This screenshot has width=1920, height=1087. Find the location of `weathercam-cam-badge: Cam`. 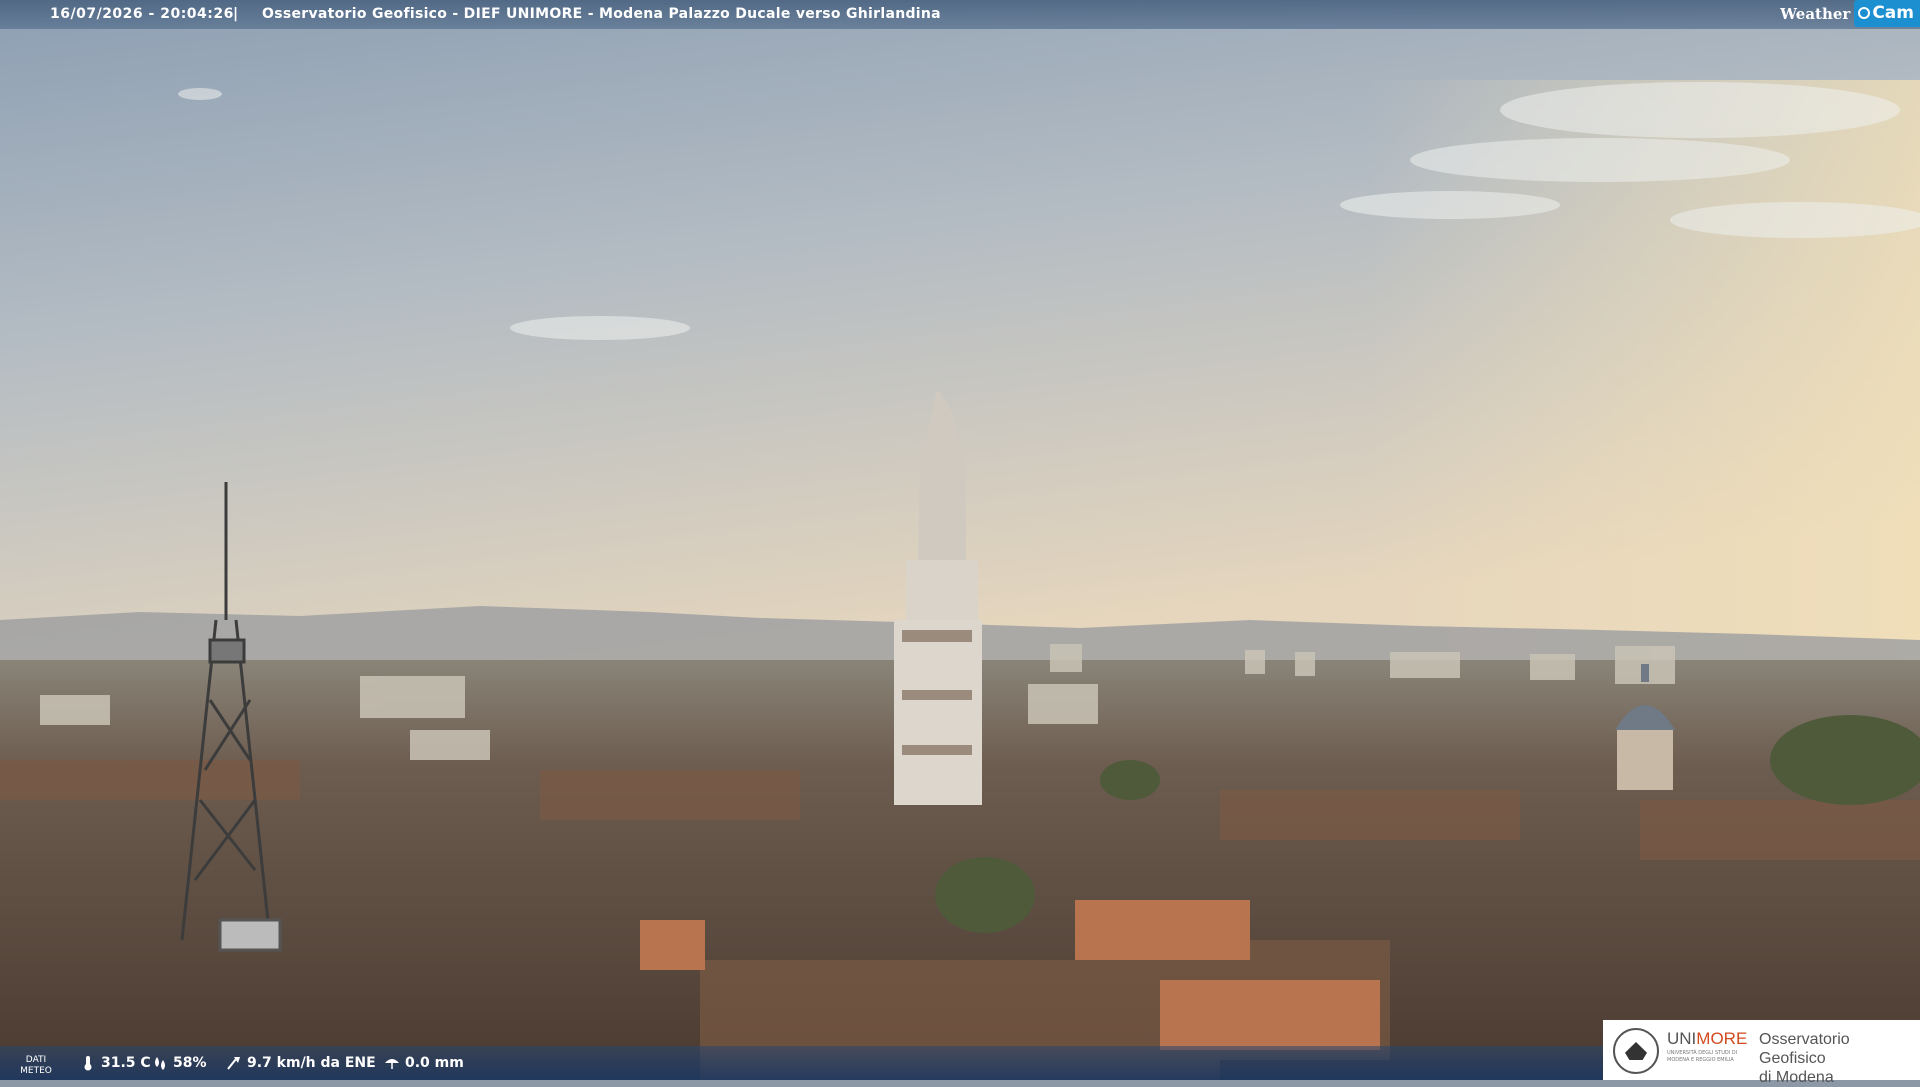

weathercam-cam-badge: Cam is located at coordinates (1887, 13).